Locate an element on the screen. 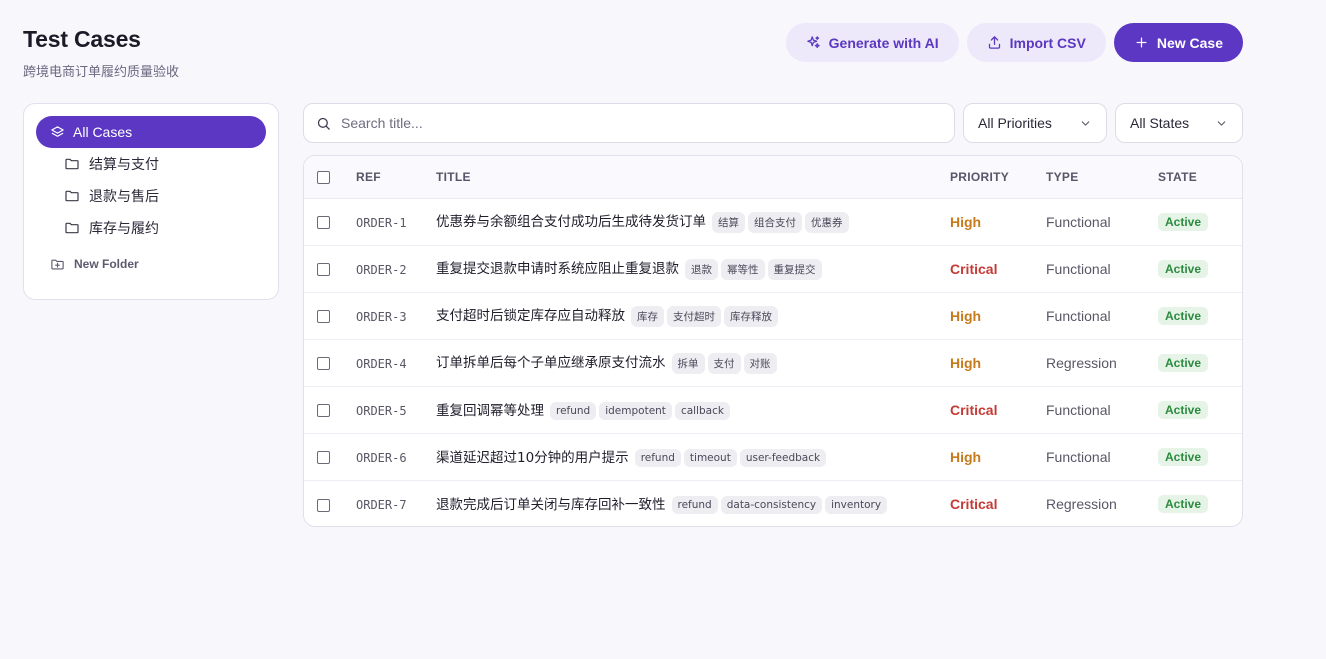 Image resolution: width=1326 pixels, height=659 pixels. sparkles-icon is located at coordinates (813, 42).